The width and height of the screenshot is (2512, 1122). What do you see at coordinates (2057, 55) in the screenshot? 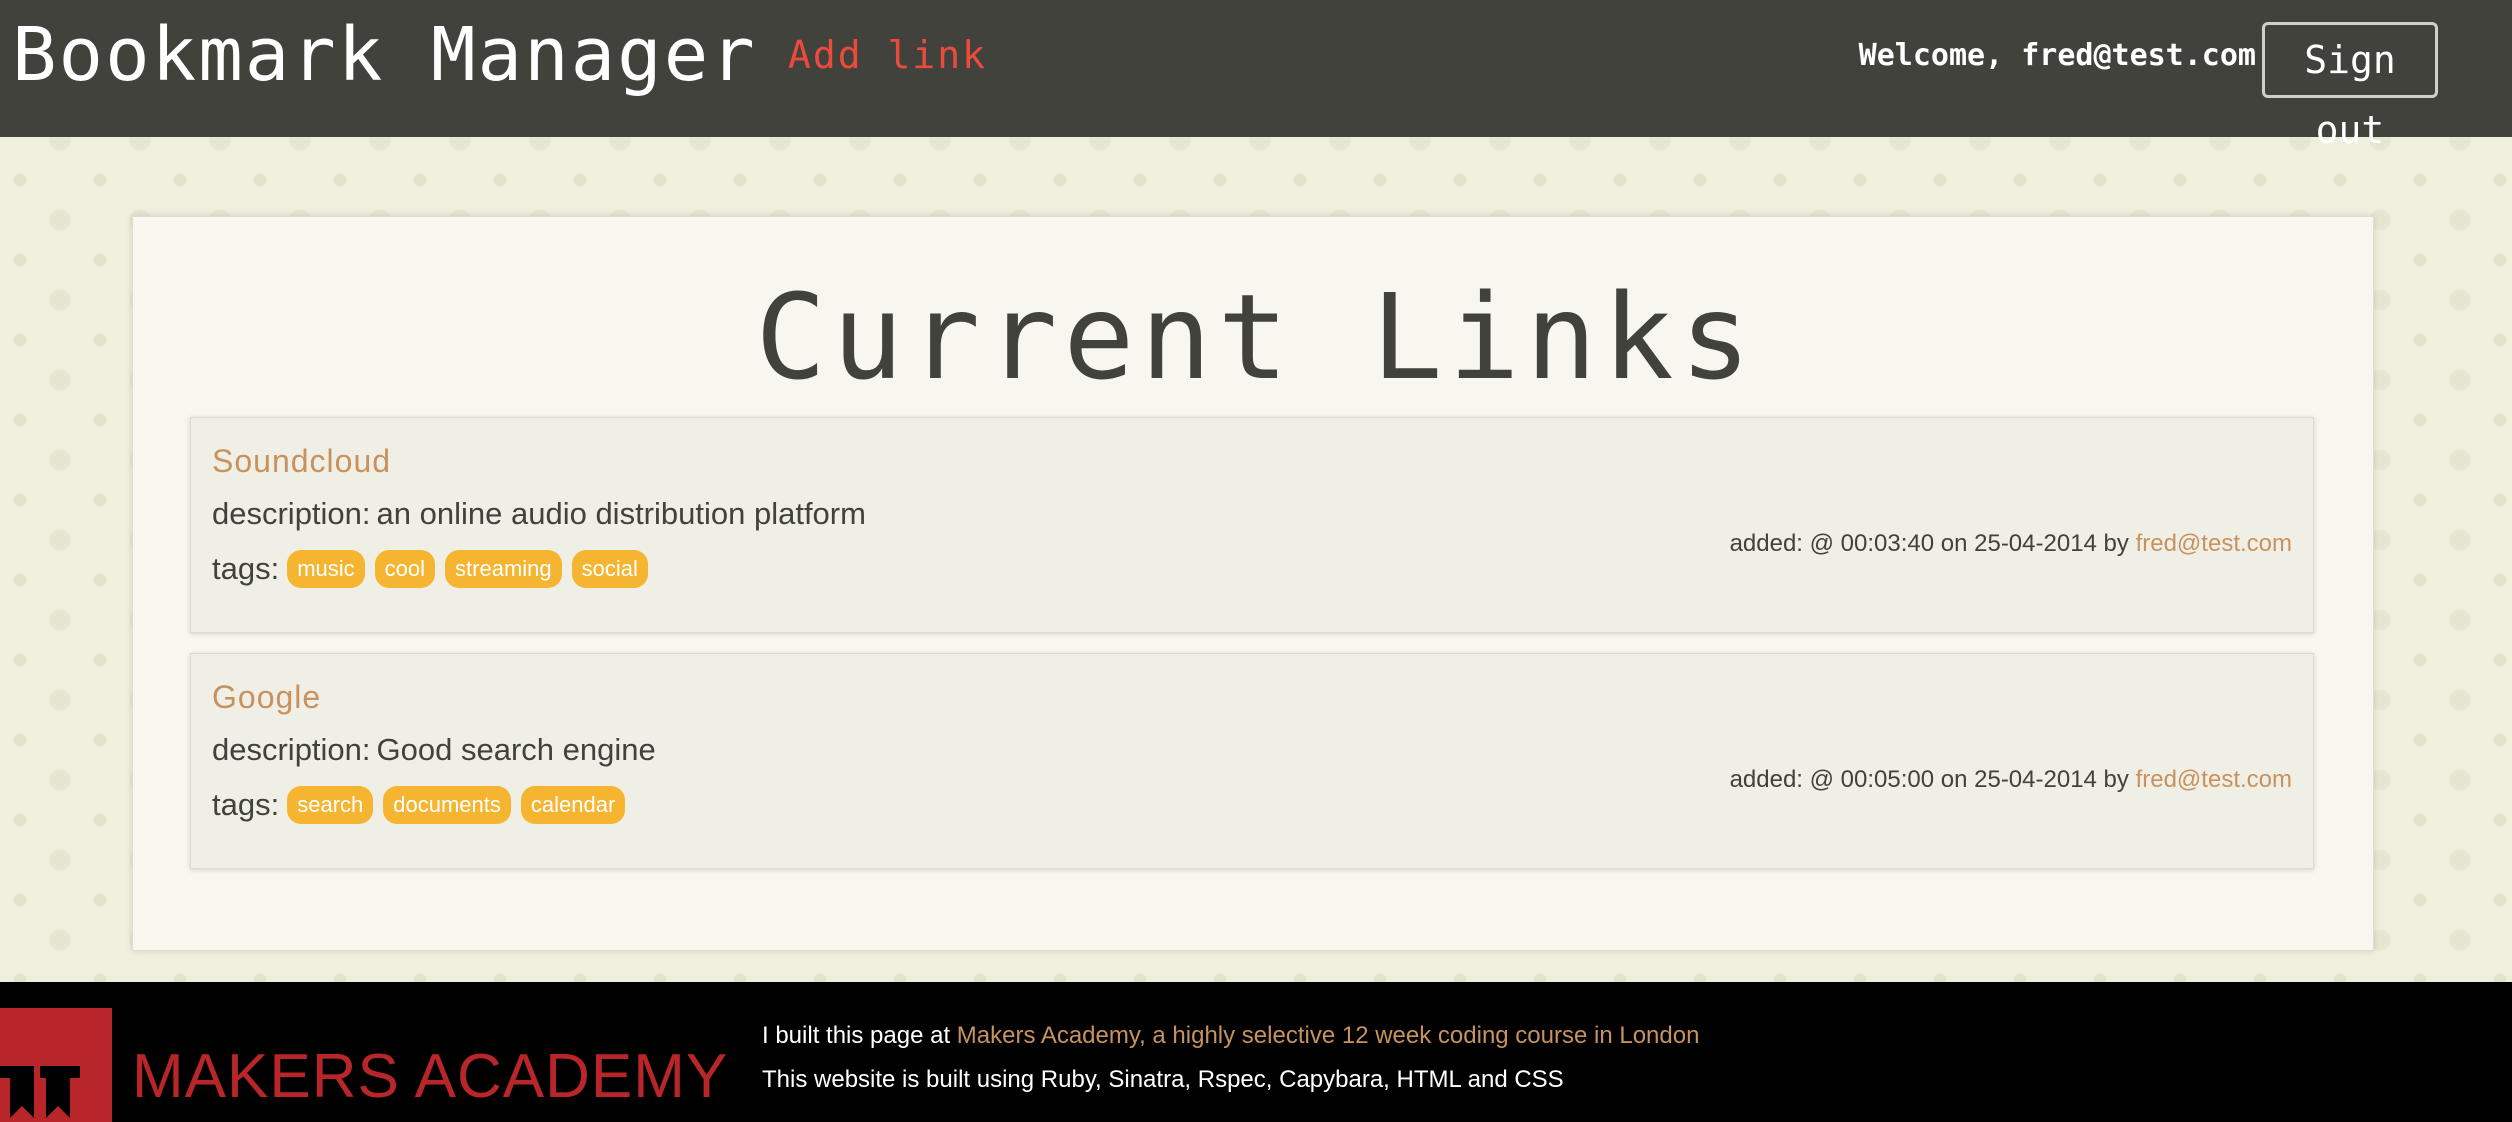
I see `welcome-text: Welcome, fred@test.com` at bounding box center [2057, 55].